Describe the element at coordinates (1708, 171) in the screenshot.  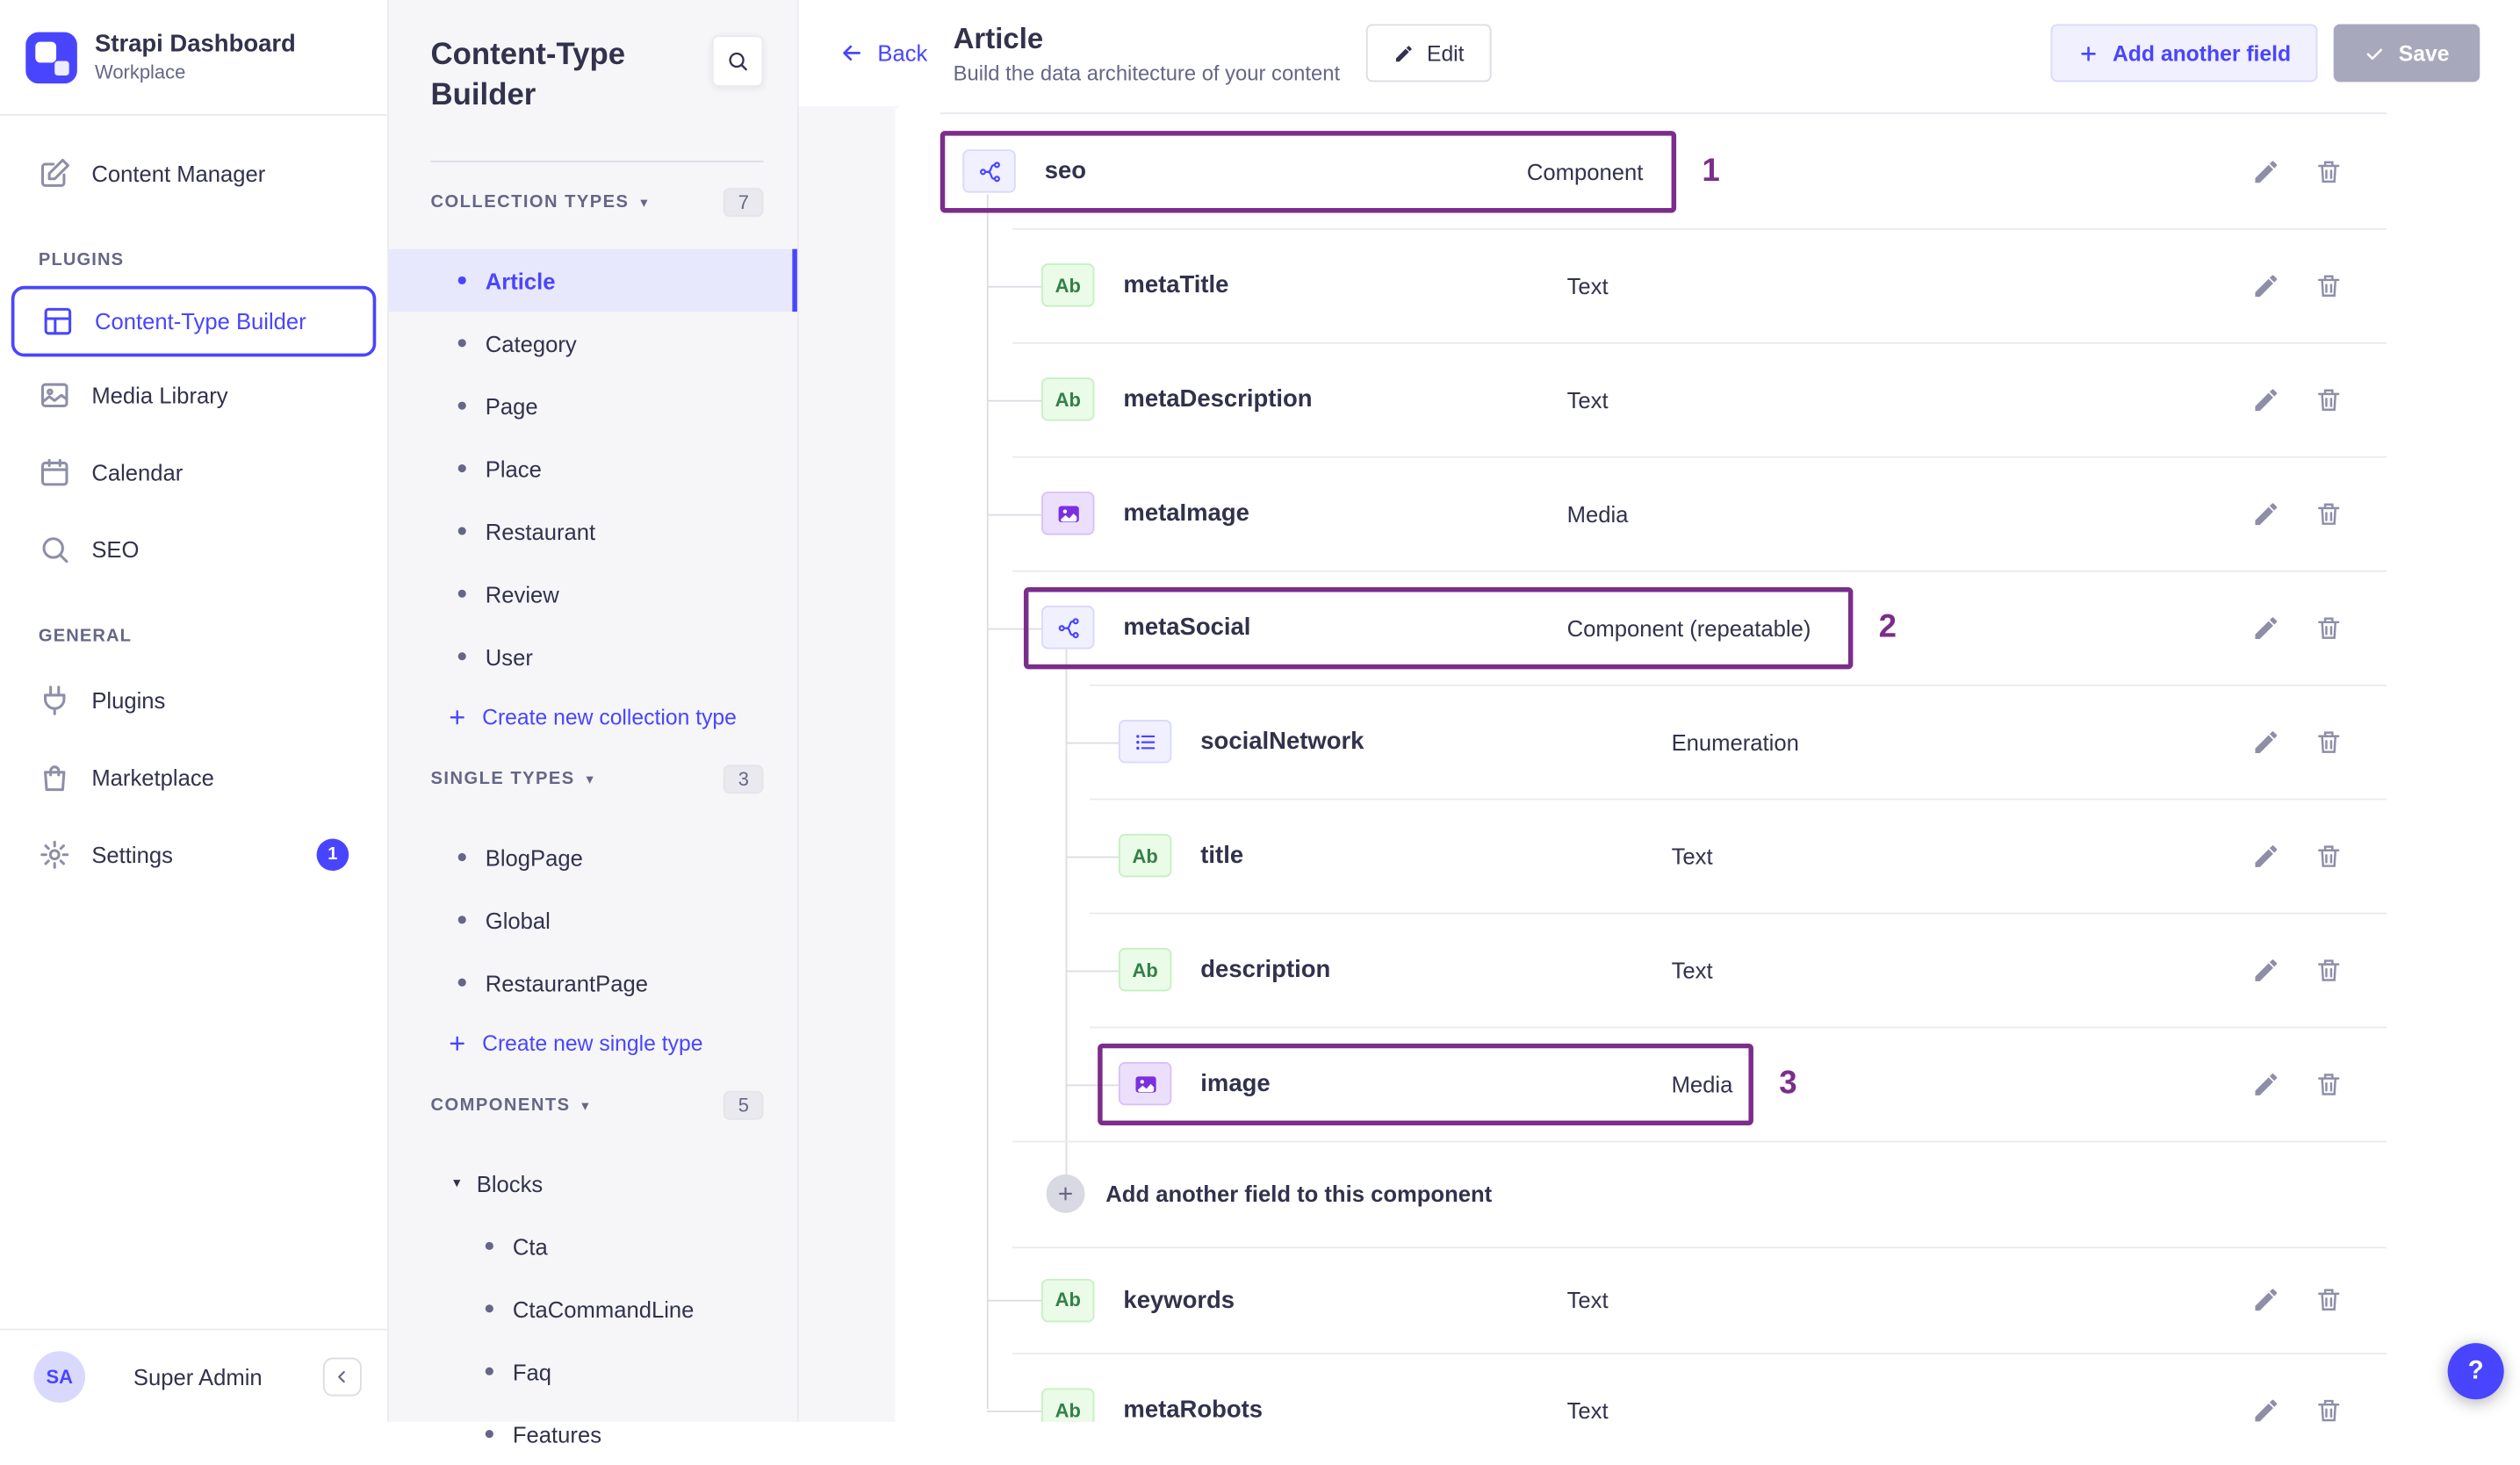
I see `field-row-seo: seo Component 1` at that location.